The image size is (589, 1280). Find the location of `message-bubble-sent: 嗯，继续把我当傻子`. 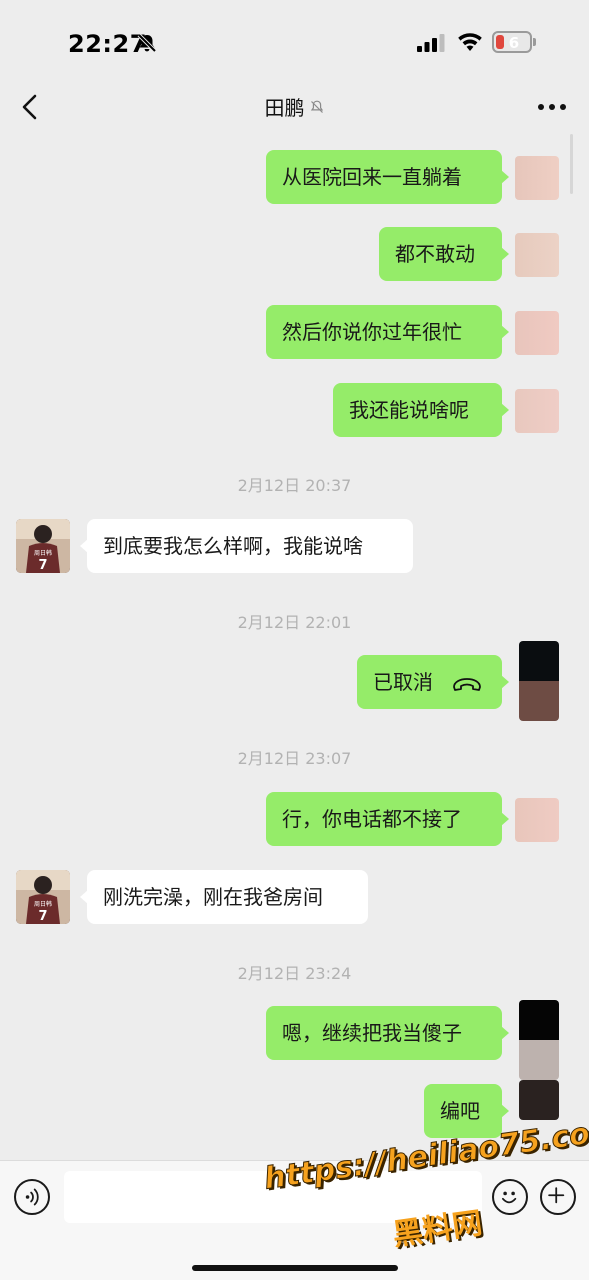

message-bubble-sent: 嗯，继续把我当傻子 is located at coordinates (387, 1033).